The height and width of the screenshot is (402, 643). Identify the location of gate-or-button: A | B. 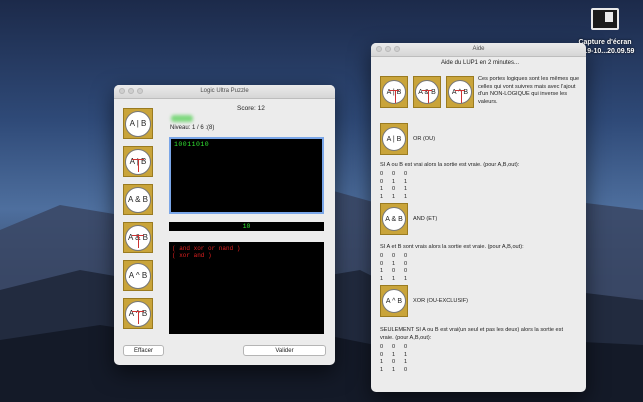
(138, 123).